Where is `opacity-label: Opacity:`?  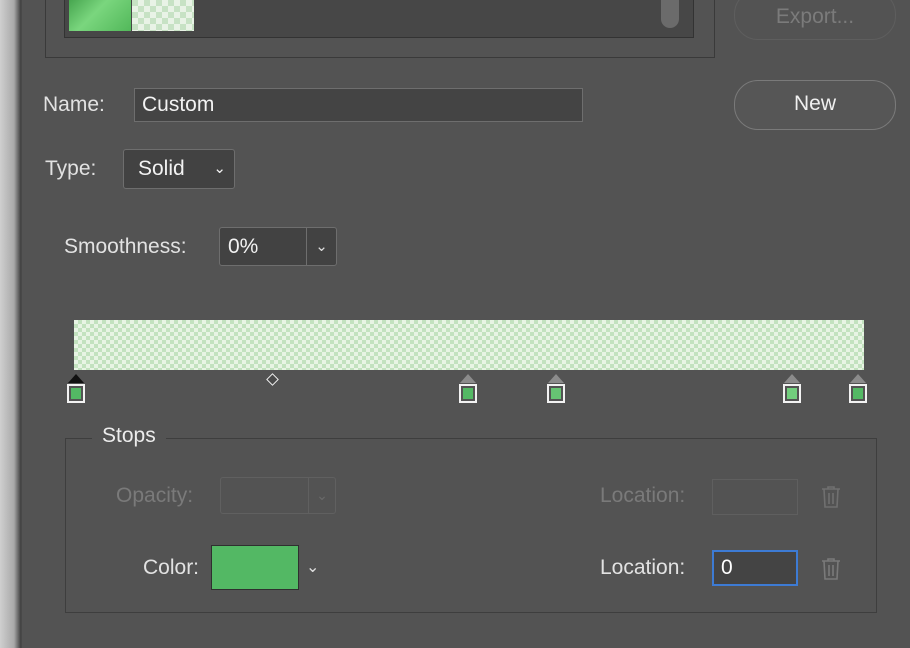
opacity-label: Opacity: is located at coordinates (155, 495).